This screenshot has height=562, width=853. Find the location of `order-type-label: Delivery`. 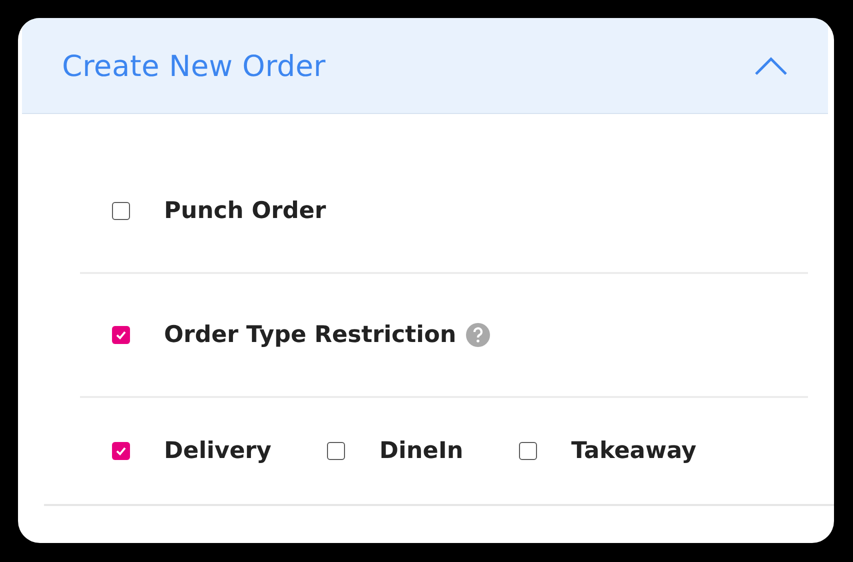

order-type-label: Delivery is located at coordinates (218, 451).